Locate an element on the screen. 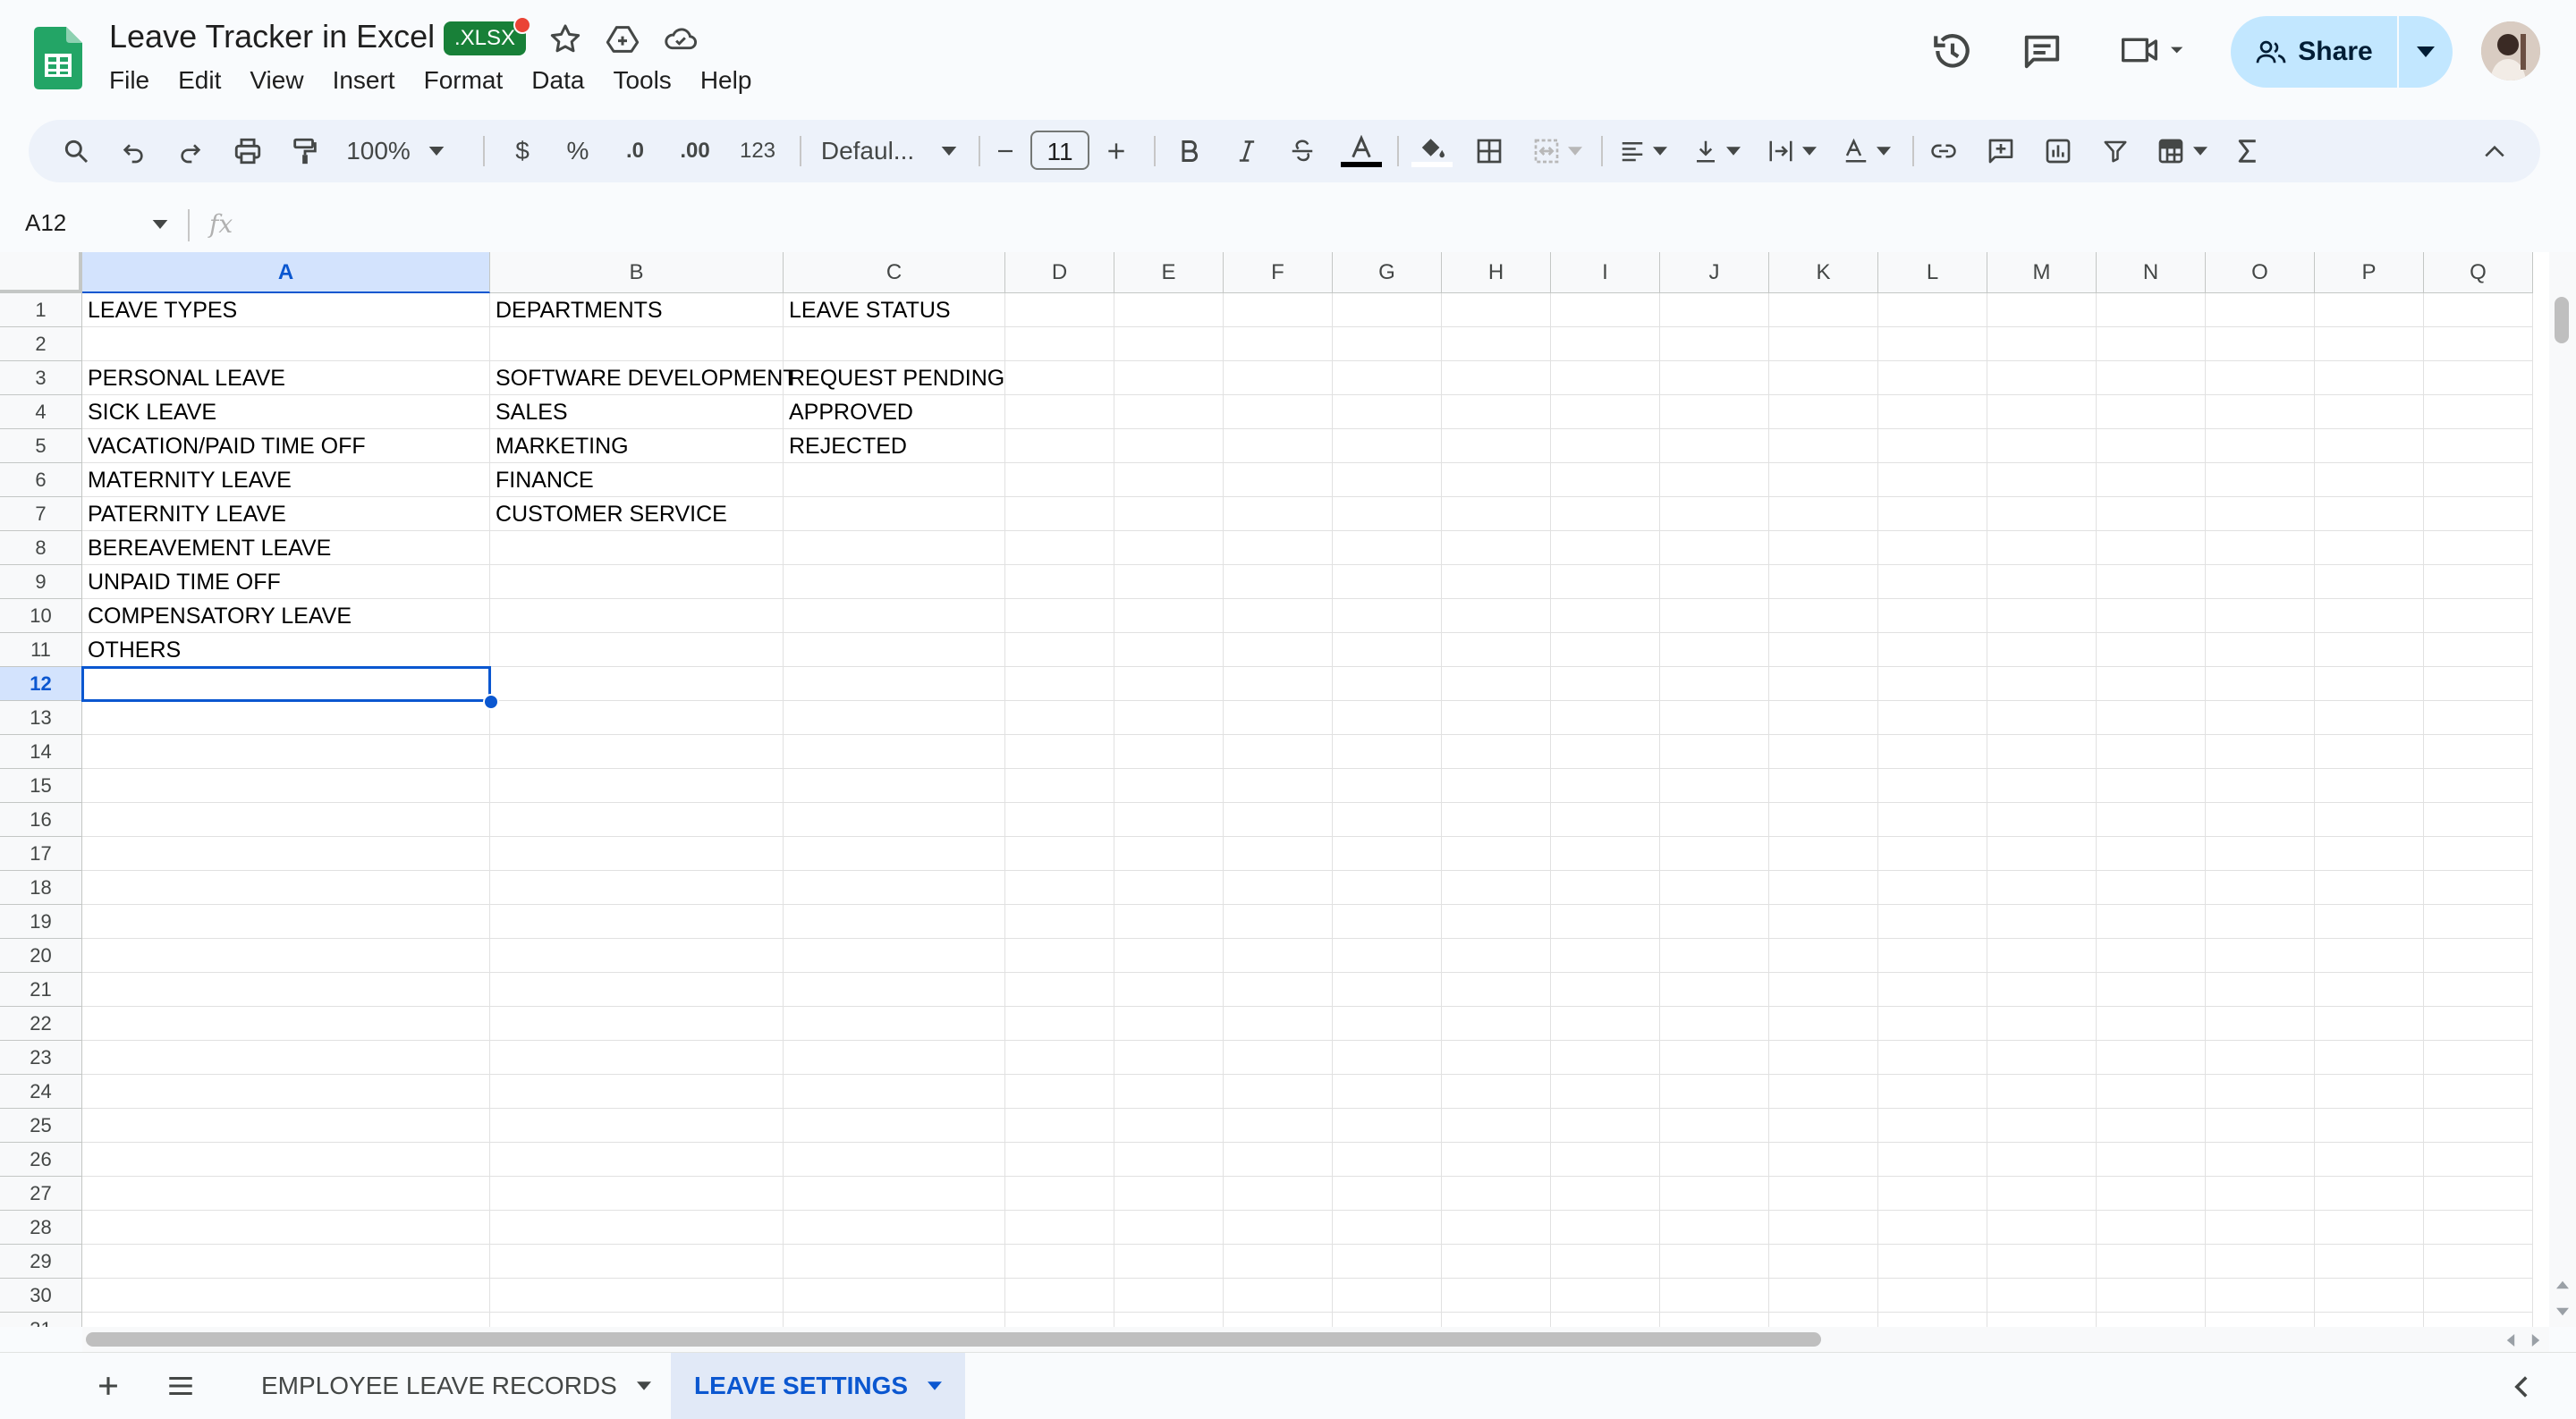 The width and height of the screenshot is (2576, 1419). cell-j10 is located at coordinates (1714, 616).